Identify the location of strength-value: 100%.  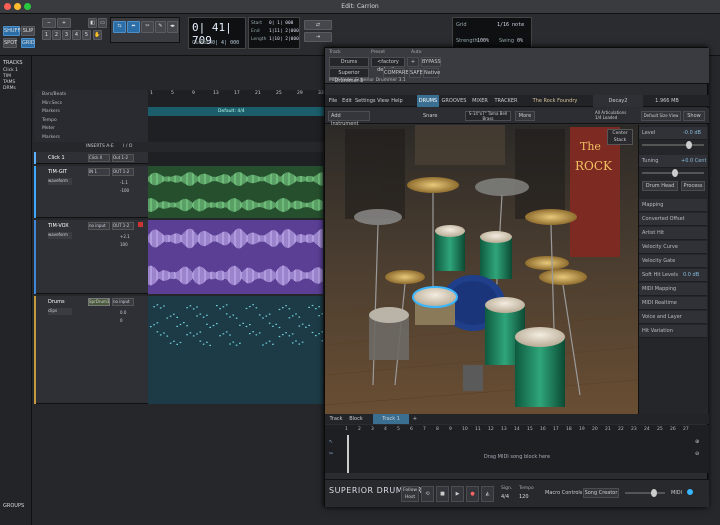
(483, 41).